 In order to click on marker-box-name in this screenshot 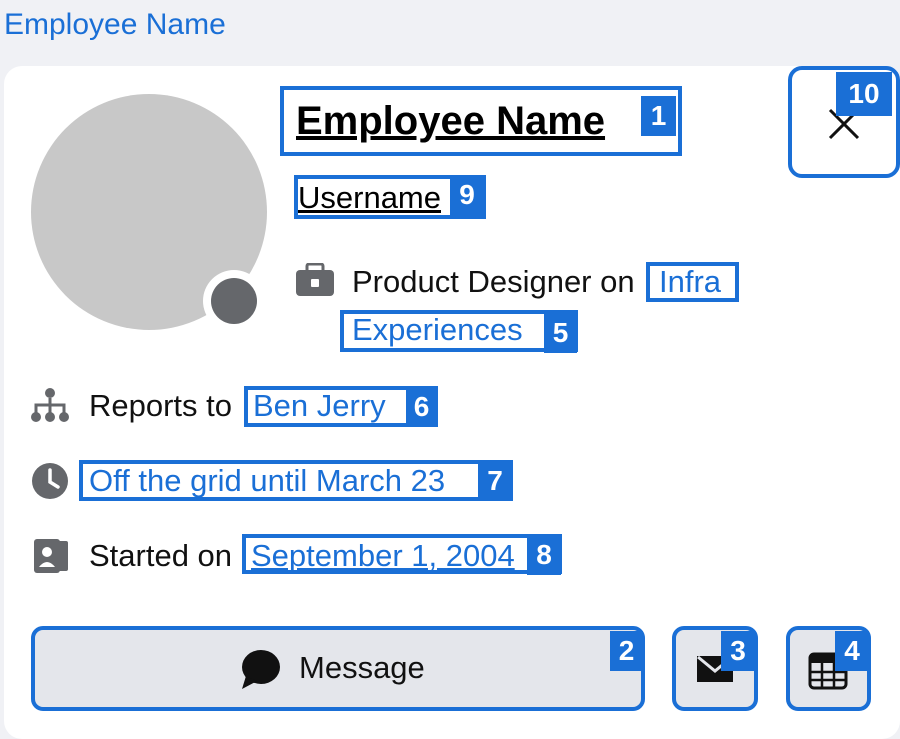, I will do `click(481, 121)`.